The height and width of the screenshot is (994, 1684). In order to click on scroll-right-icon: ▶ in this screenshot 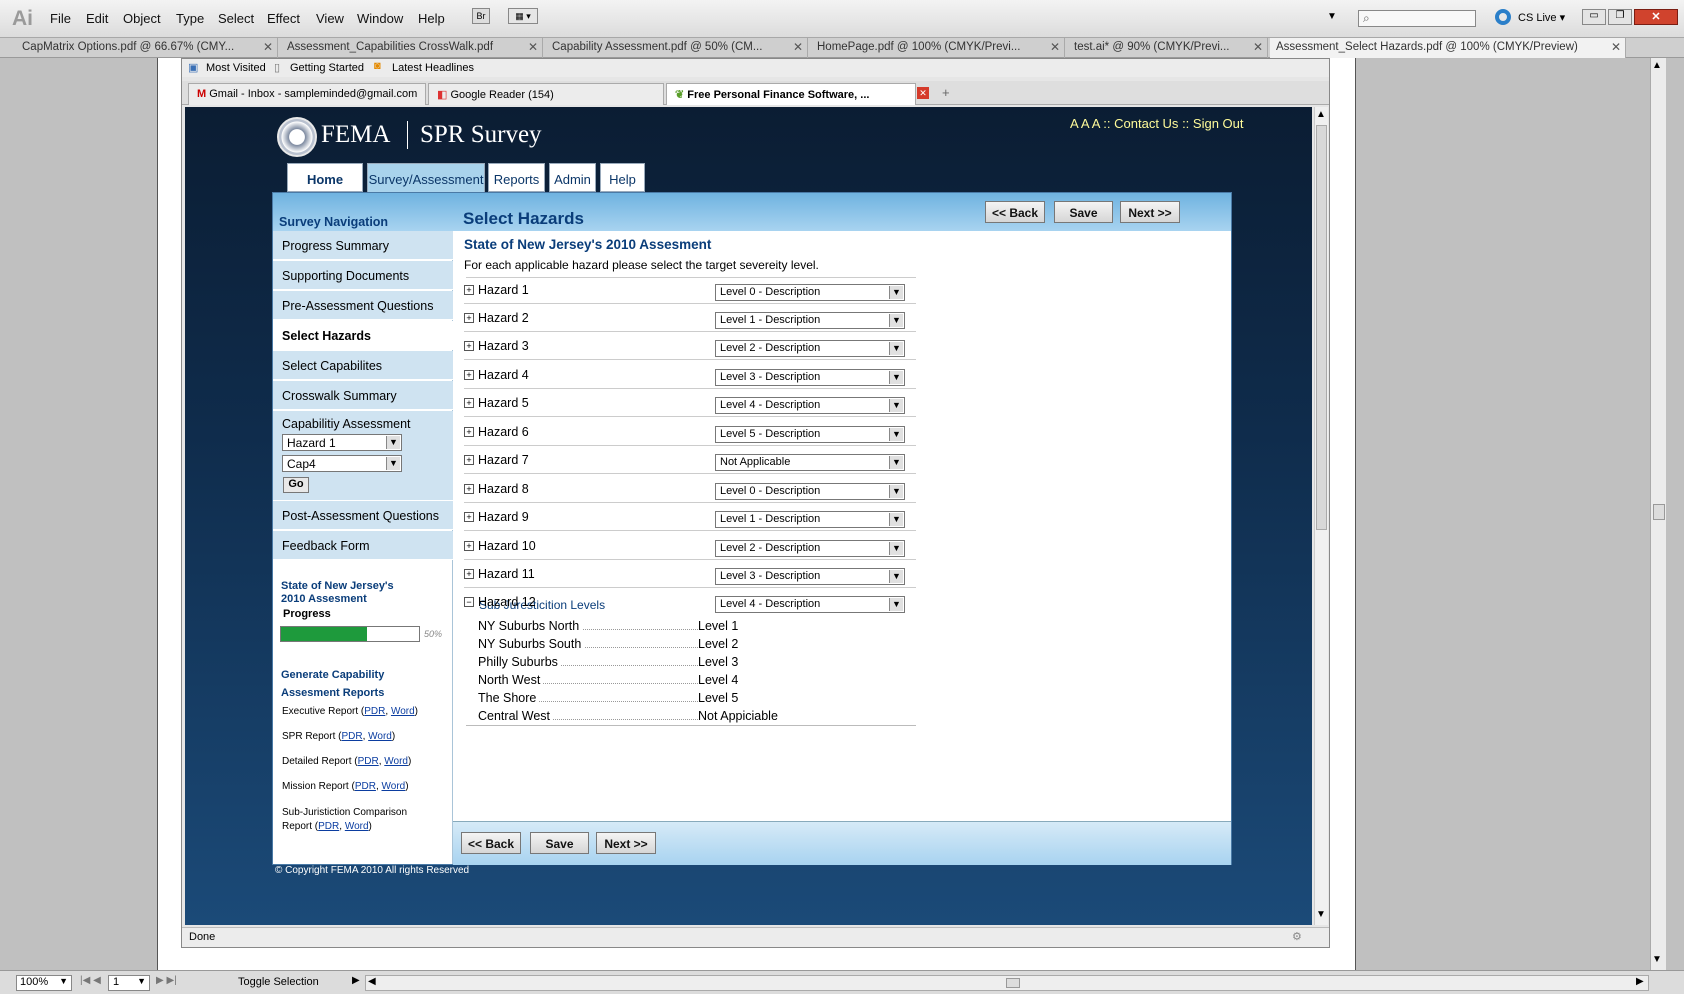, I will do `click(1640, 981)`.